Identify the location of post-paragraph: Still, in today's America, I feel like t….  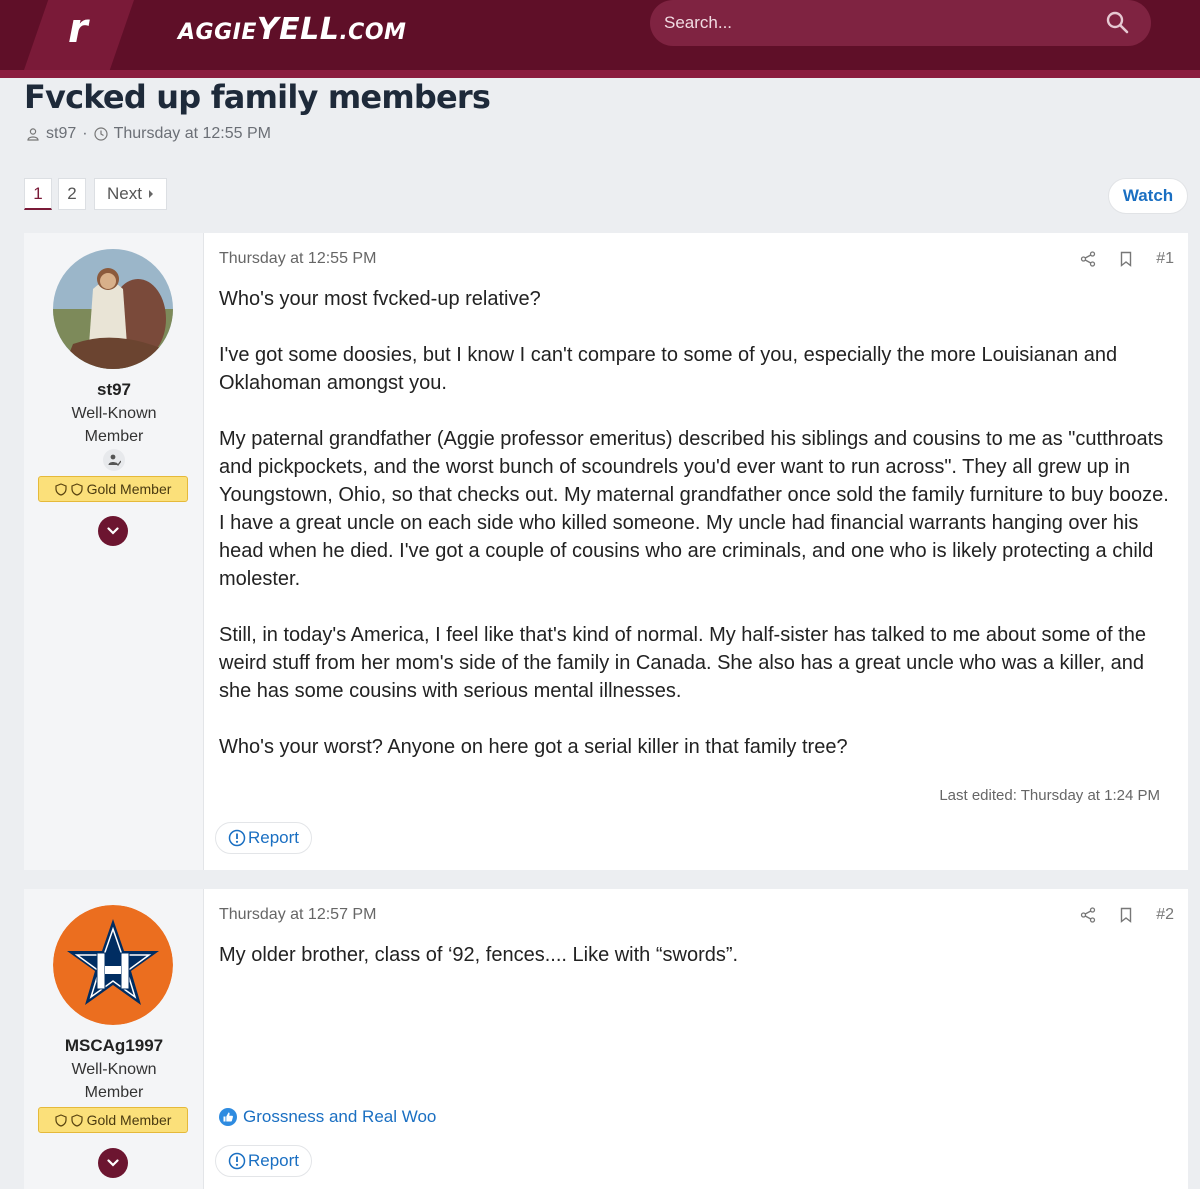
(682, 663).